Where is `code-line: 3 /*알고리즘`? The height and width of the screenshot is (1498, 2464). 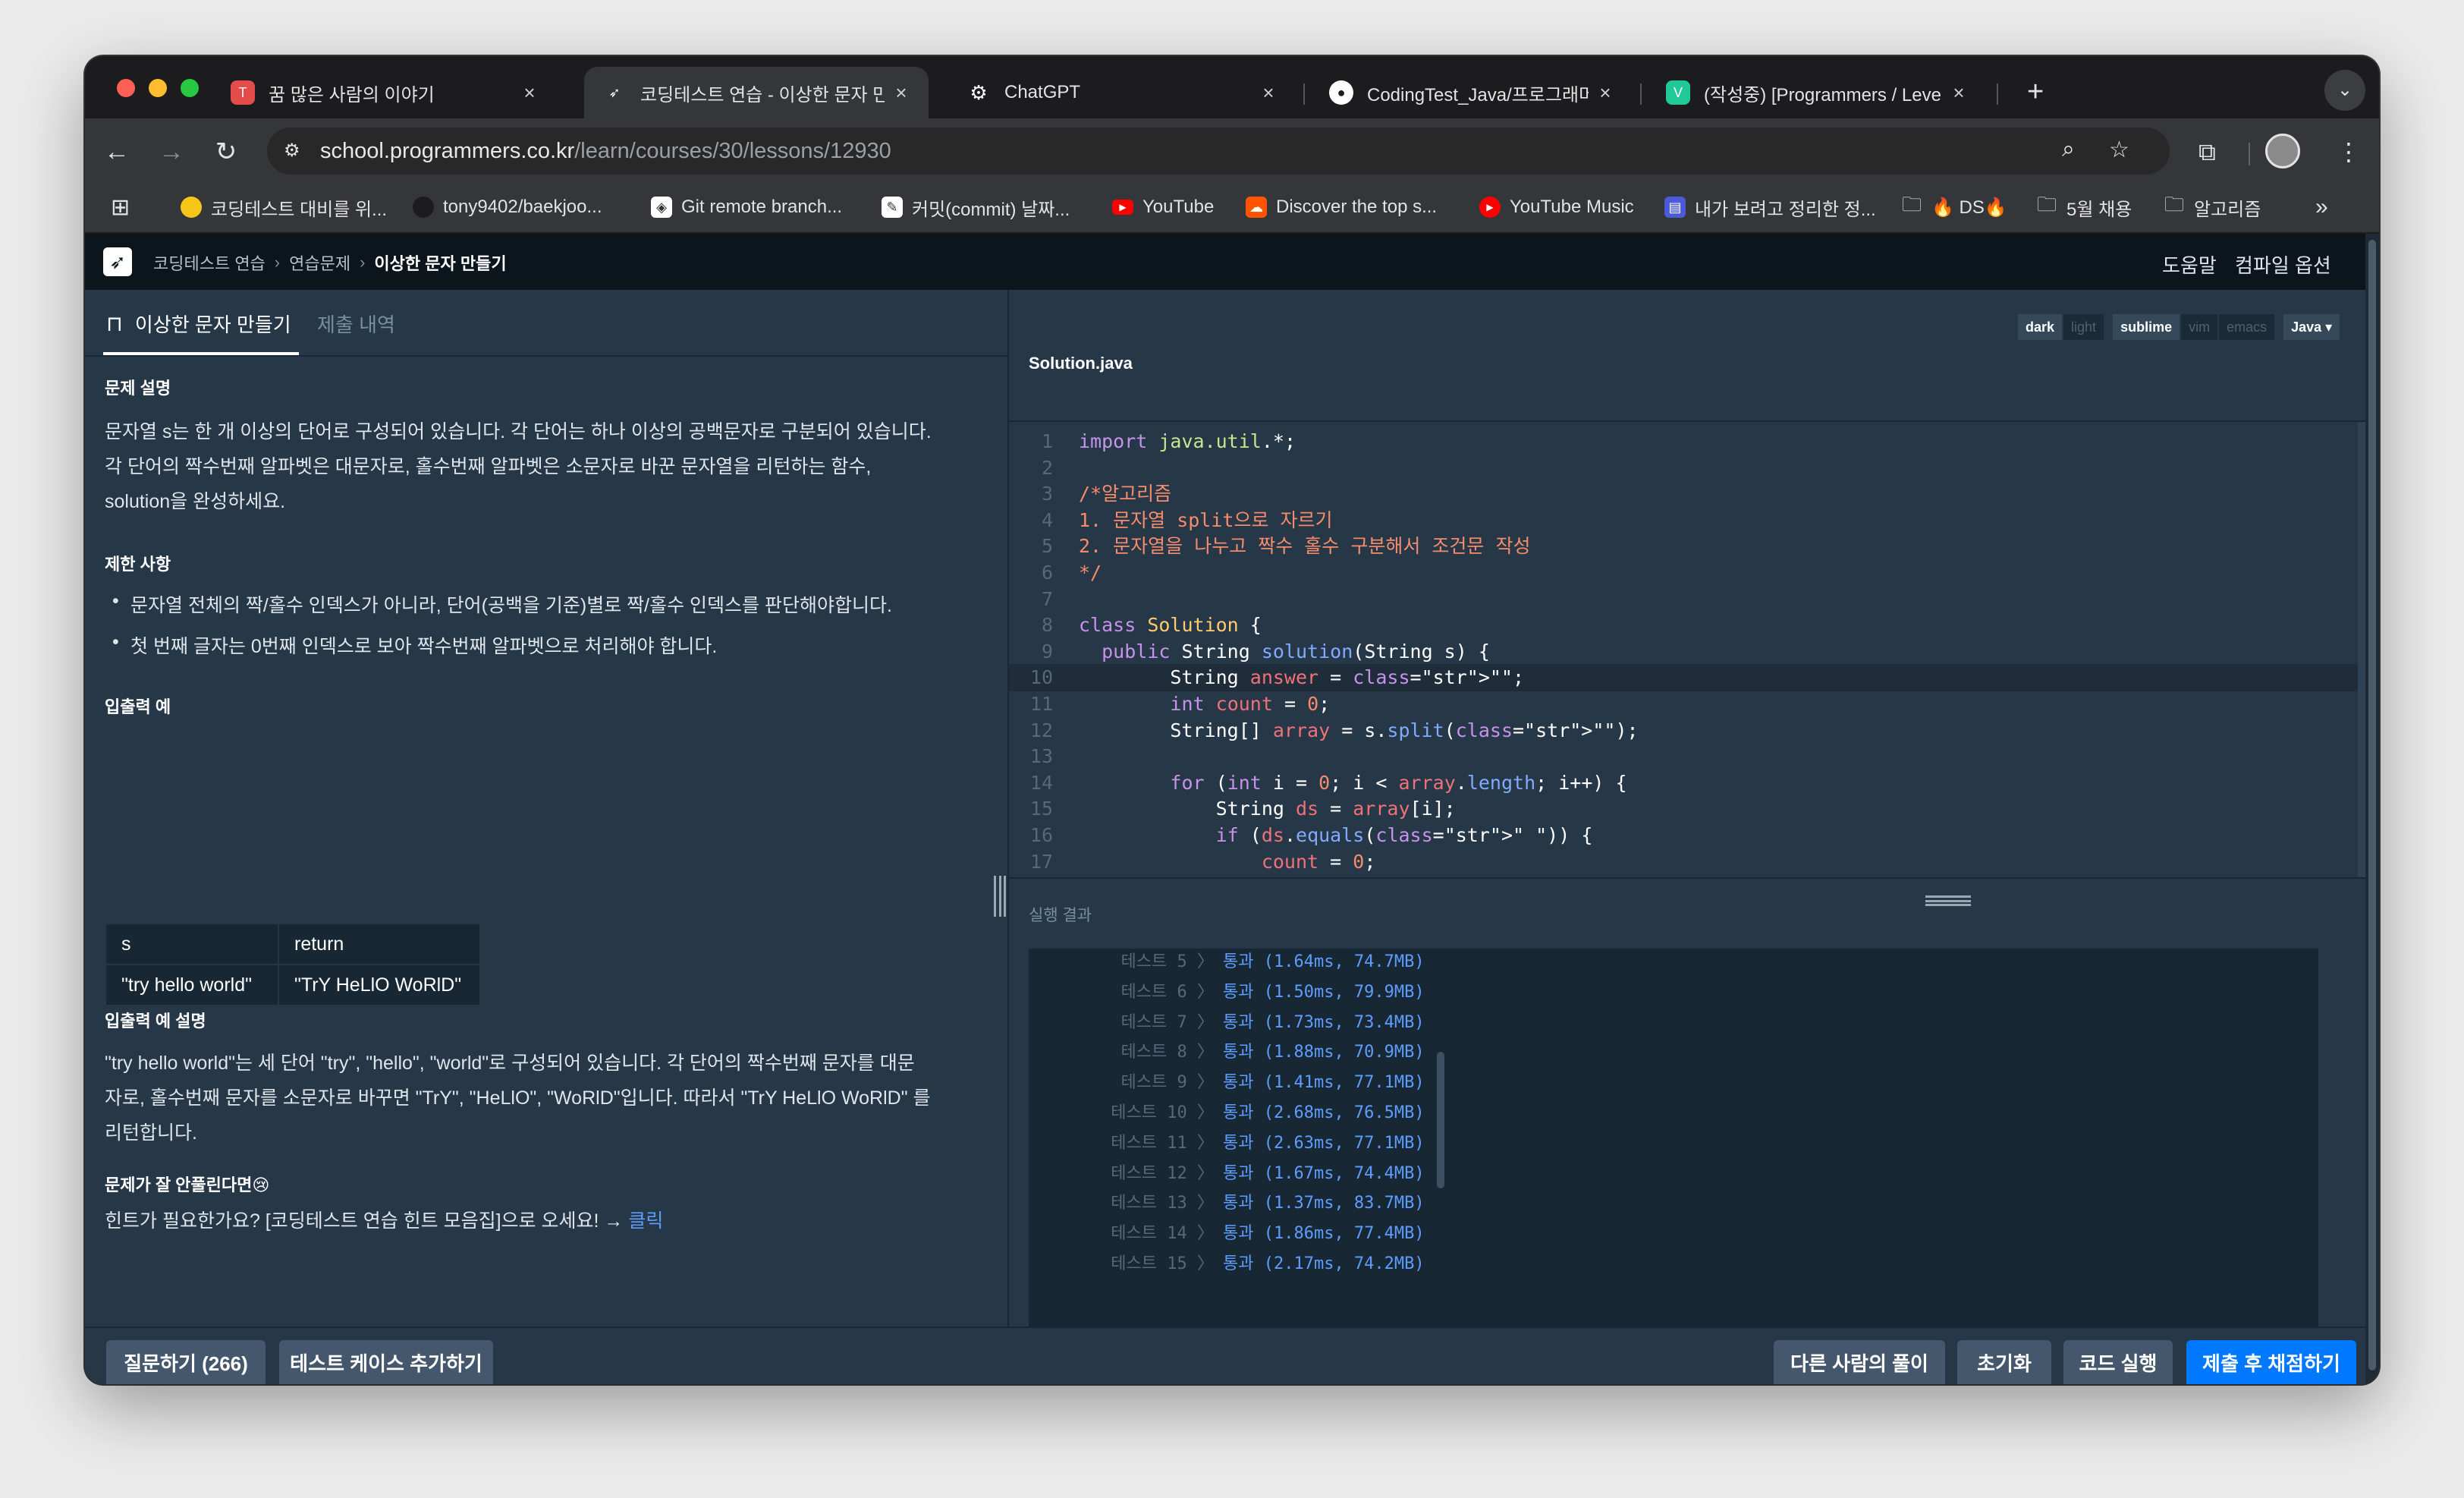 code-line: 3 /*알고리즘 is located at coordinates (1684, 494).